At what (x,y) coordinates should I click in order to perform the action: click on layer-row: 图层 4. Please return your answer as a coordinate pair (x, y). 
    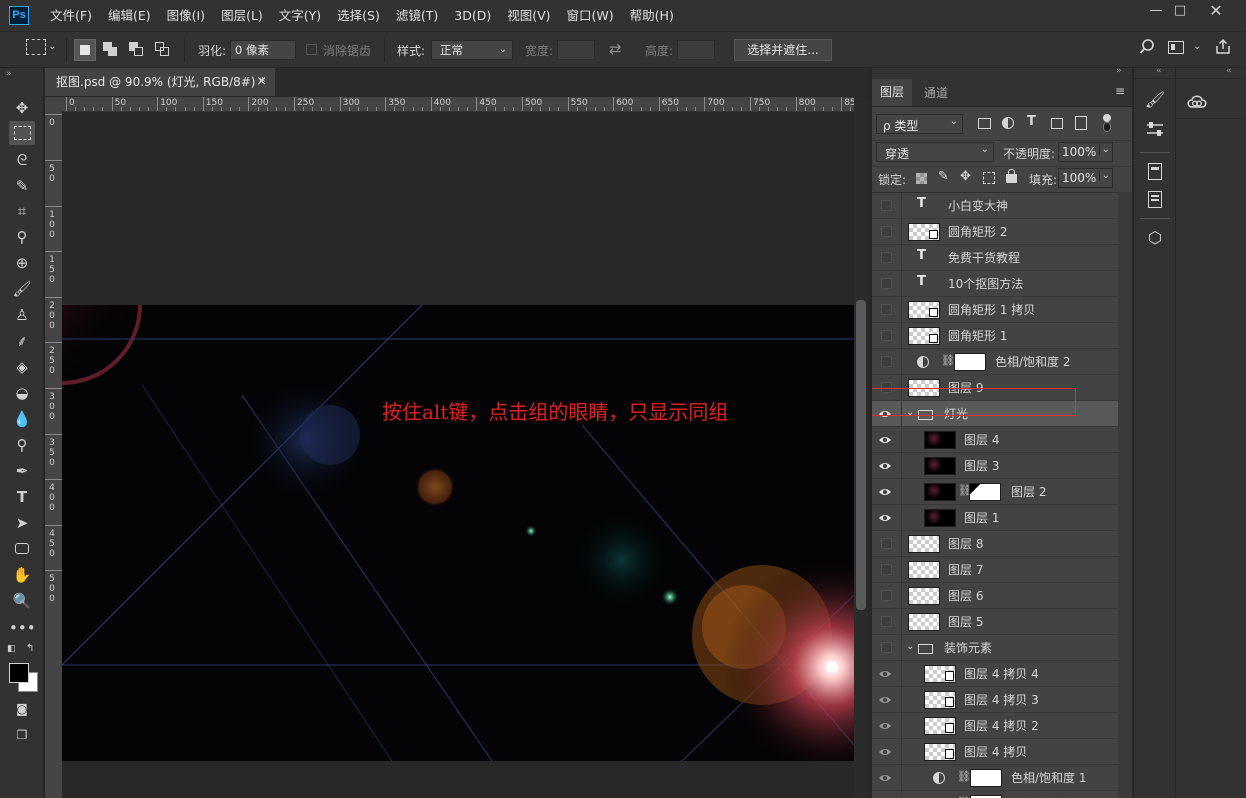
    Looking at the image, I should click on (995, 440).